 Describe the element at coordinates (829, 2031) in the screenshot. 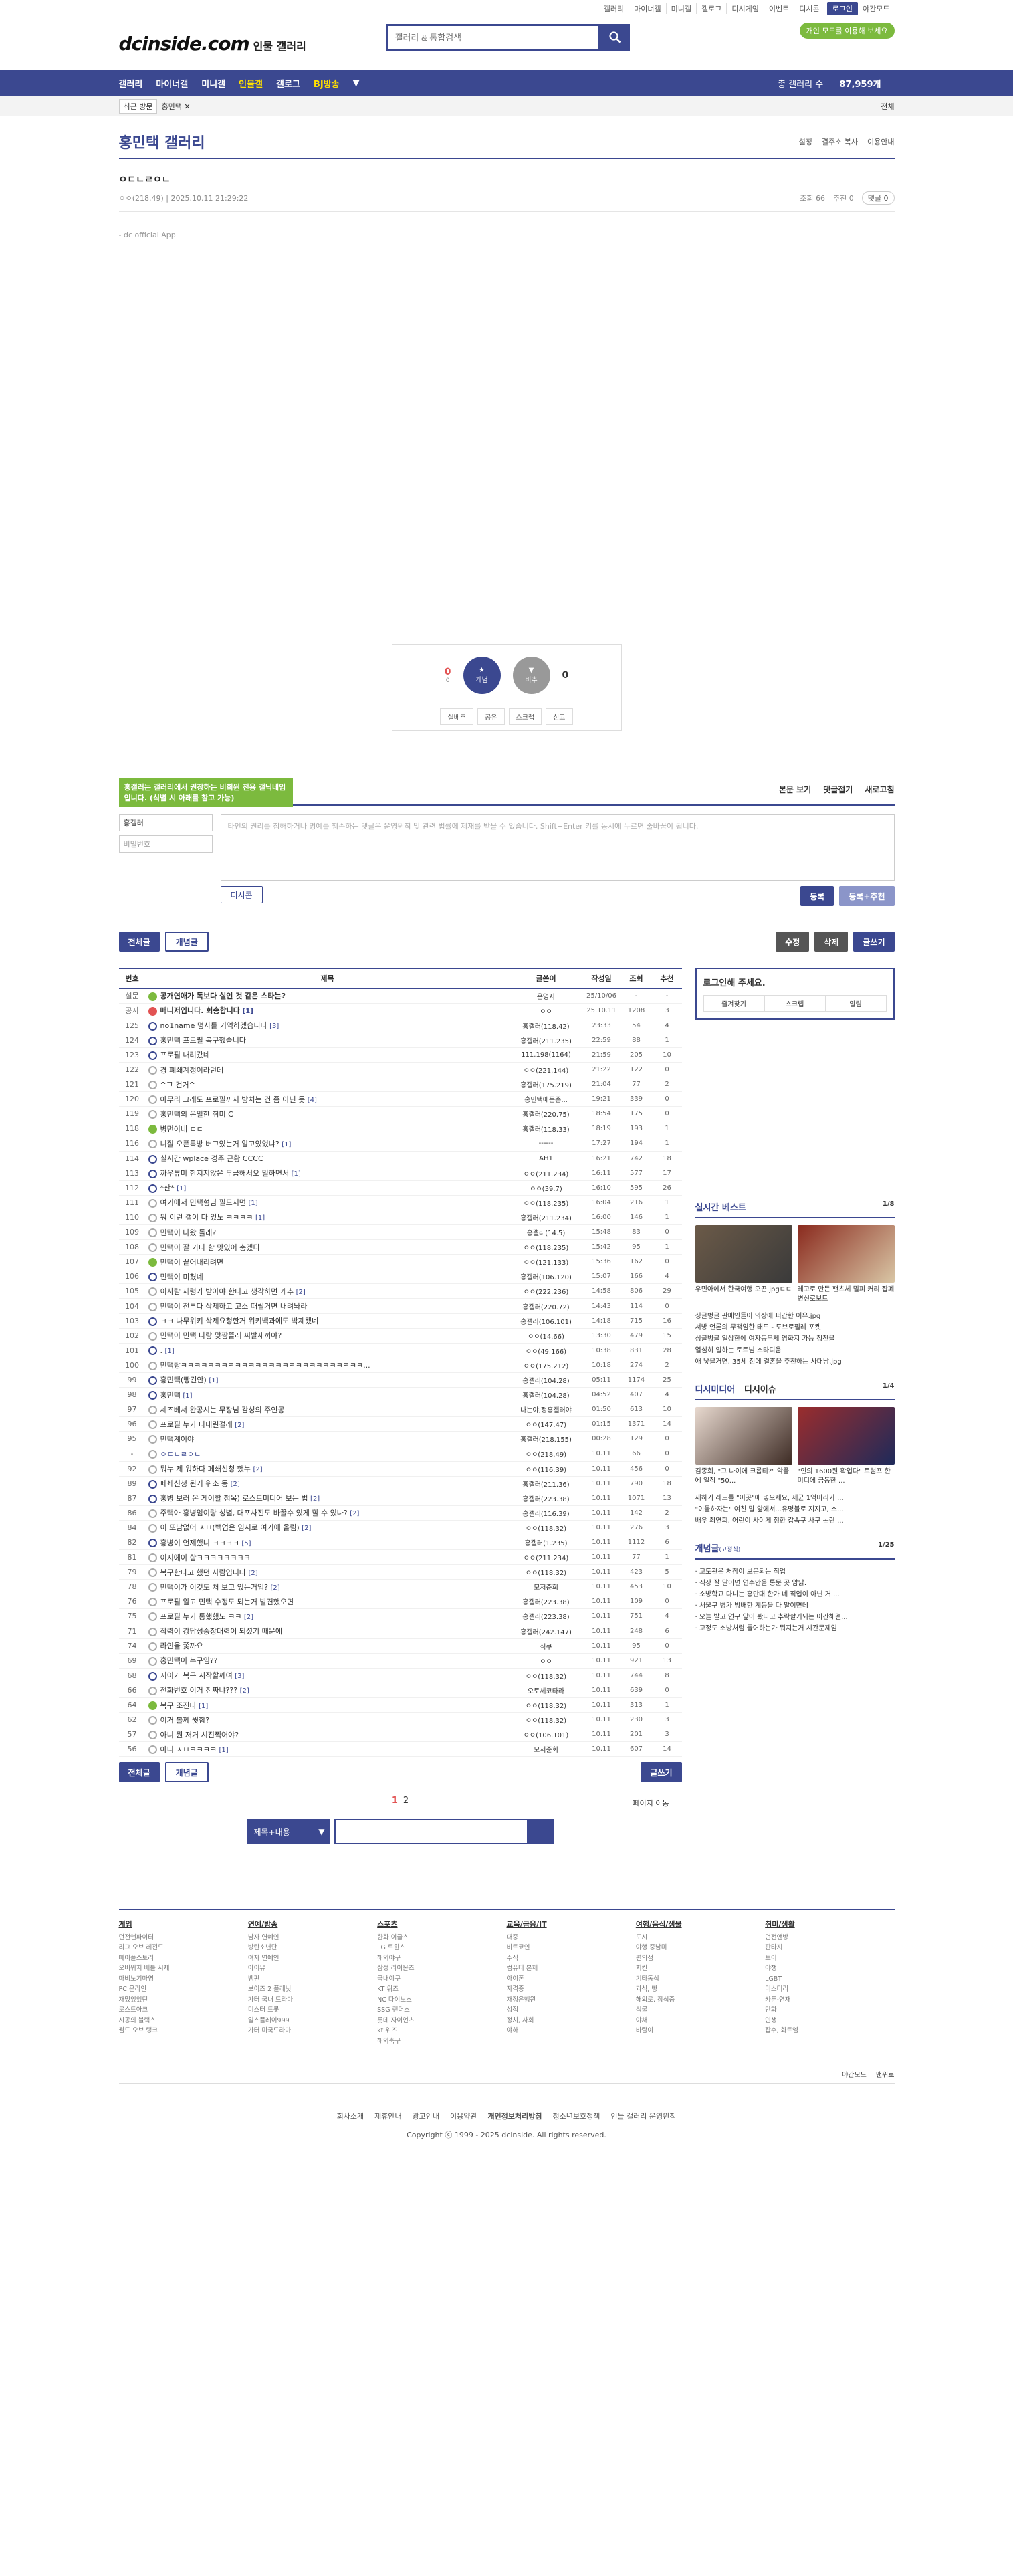

I see `footer-link: 잡수, 화트엠` at that location.